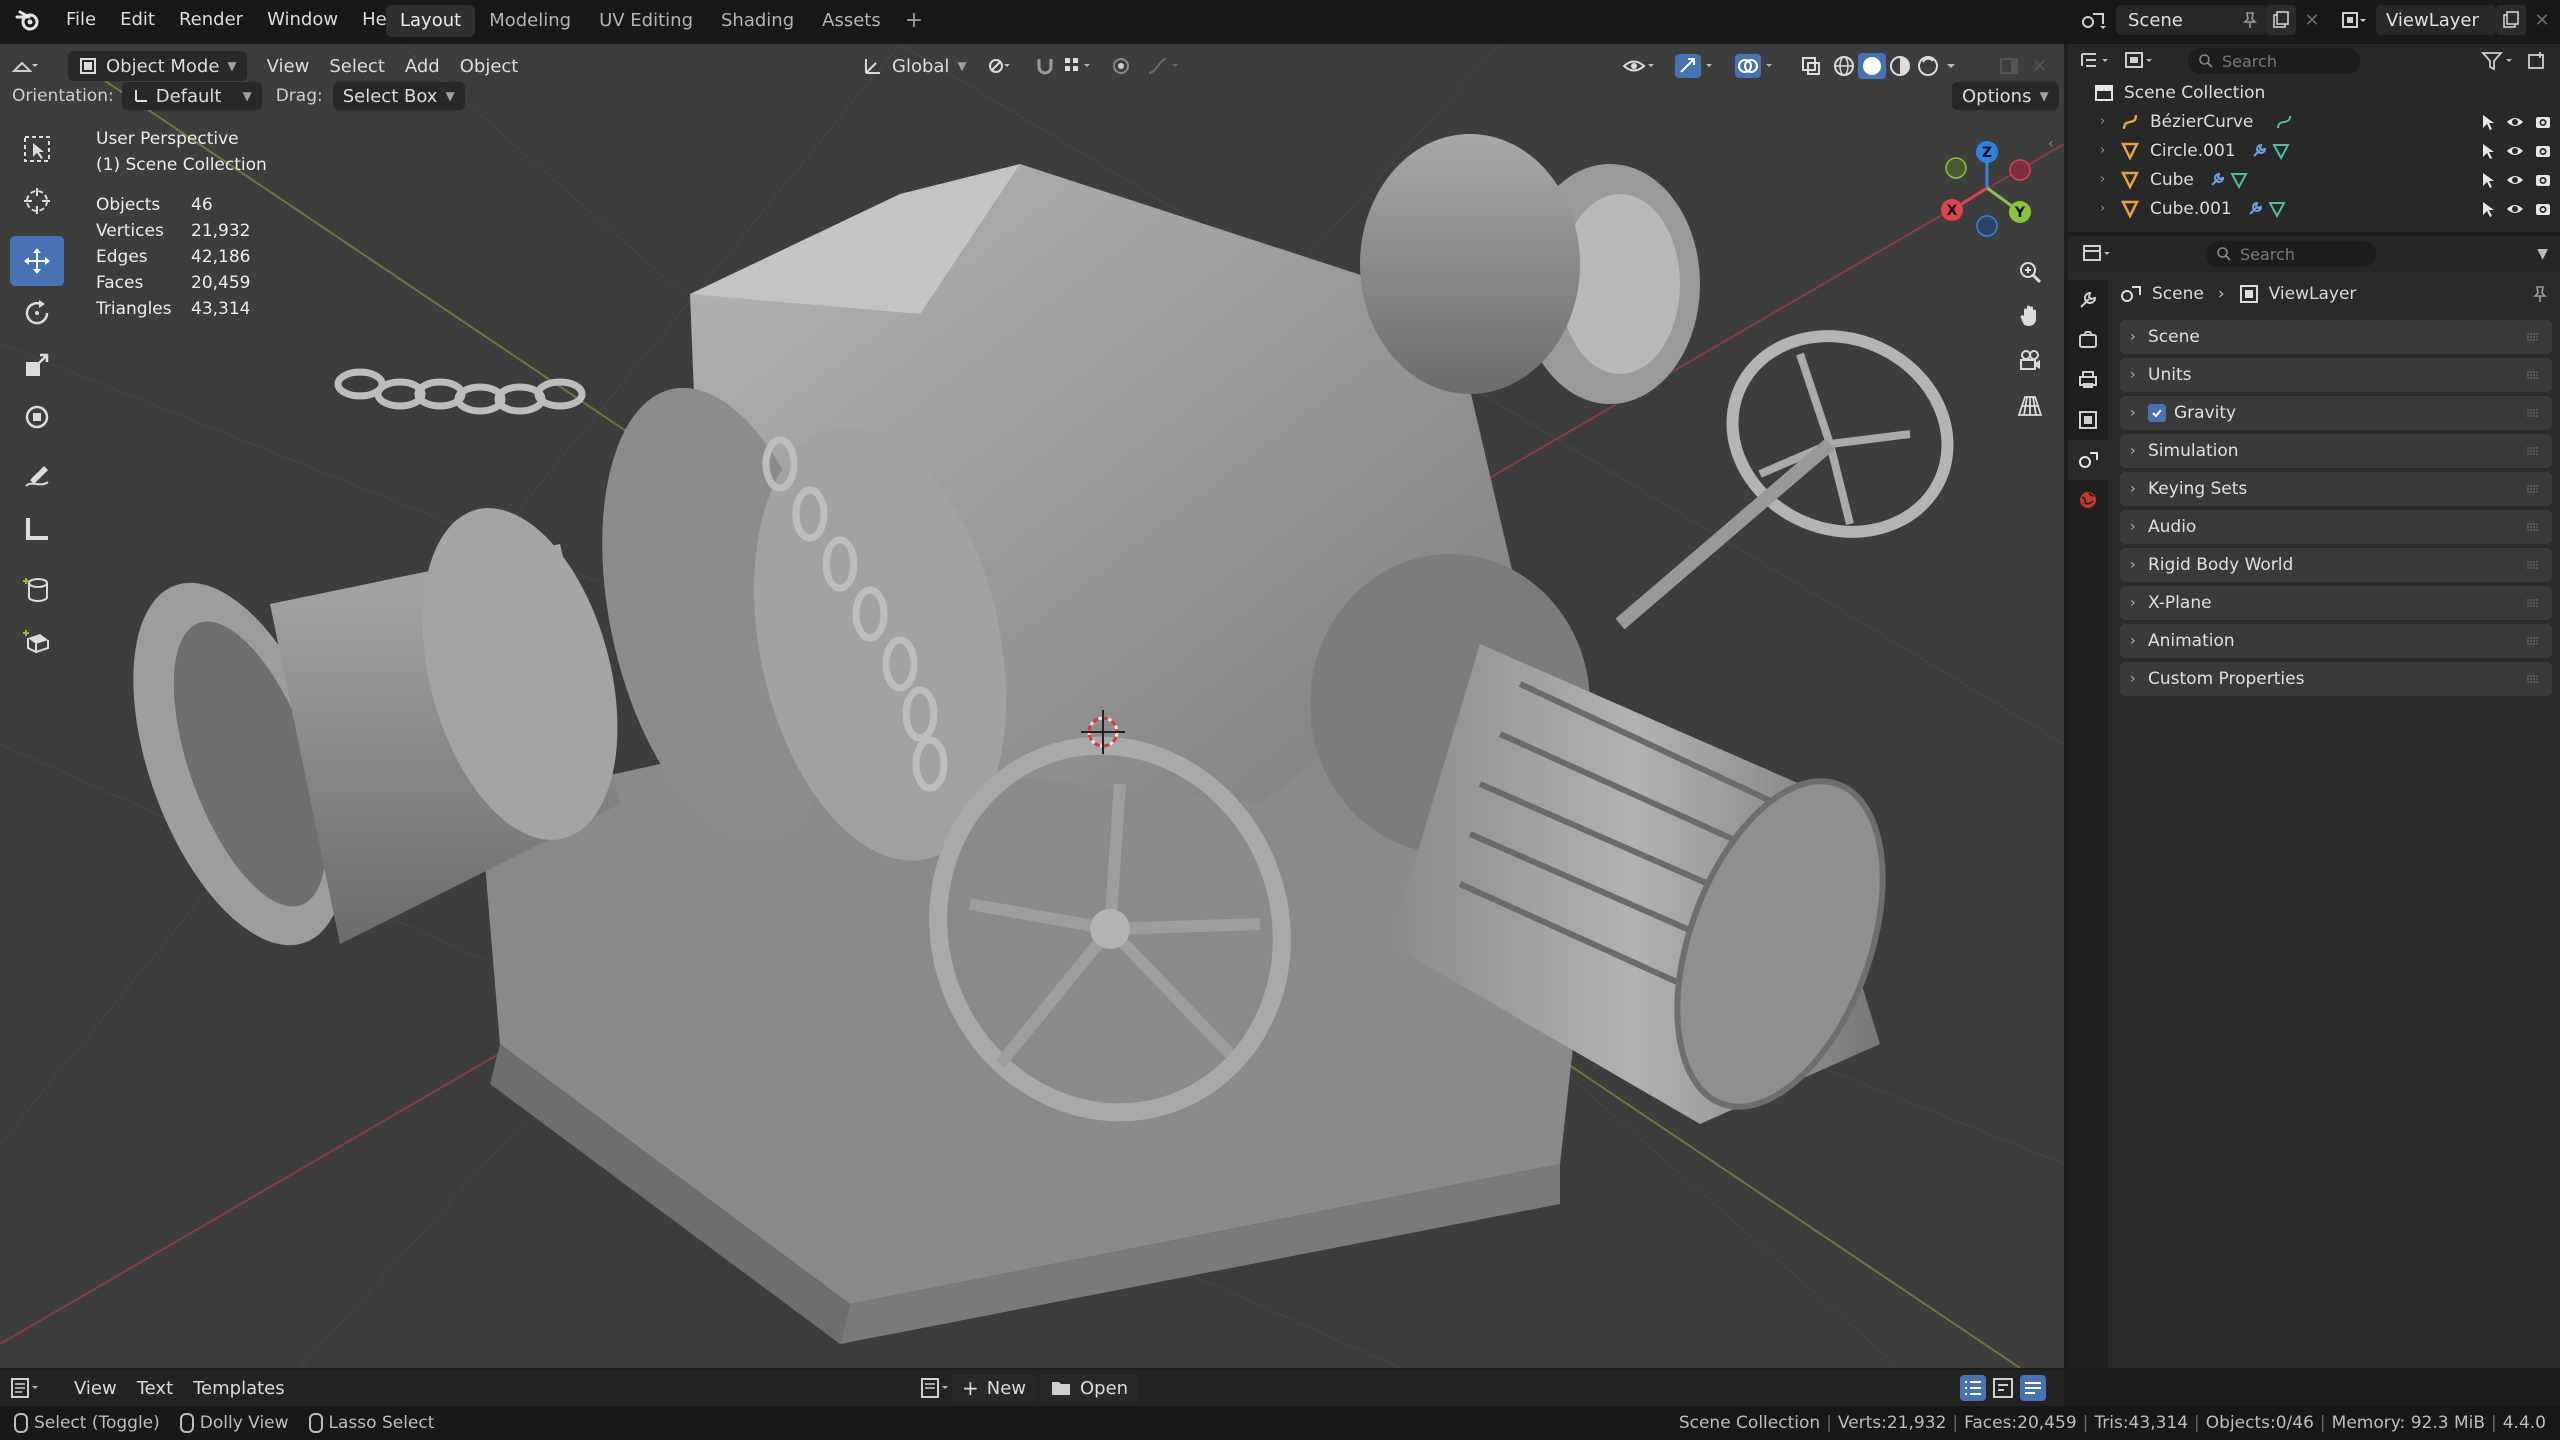  What do you see at coordinates (2157, 413) in the screenshot?
I see `gravity-checkbox` at bounding box center [2157, 413].